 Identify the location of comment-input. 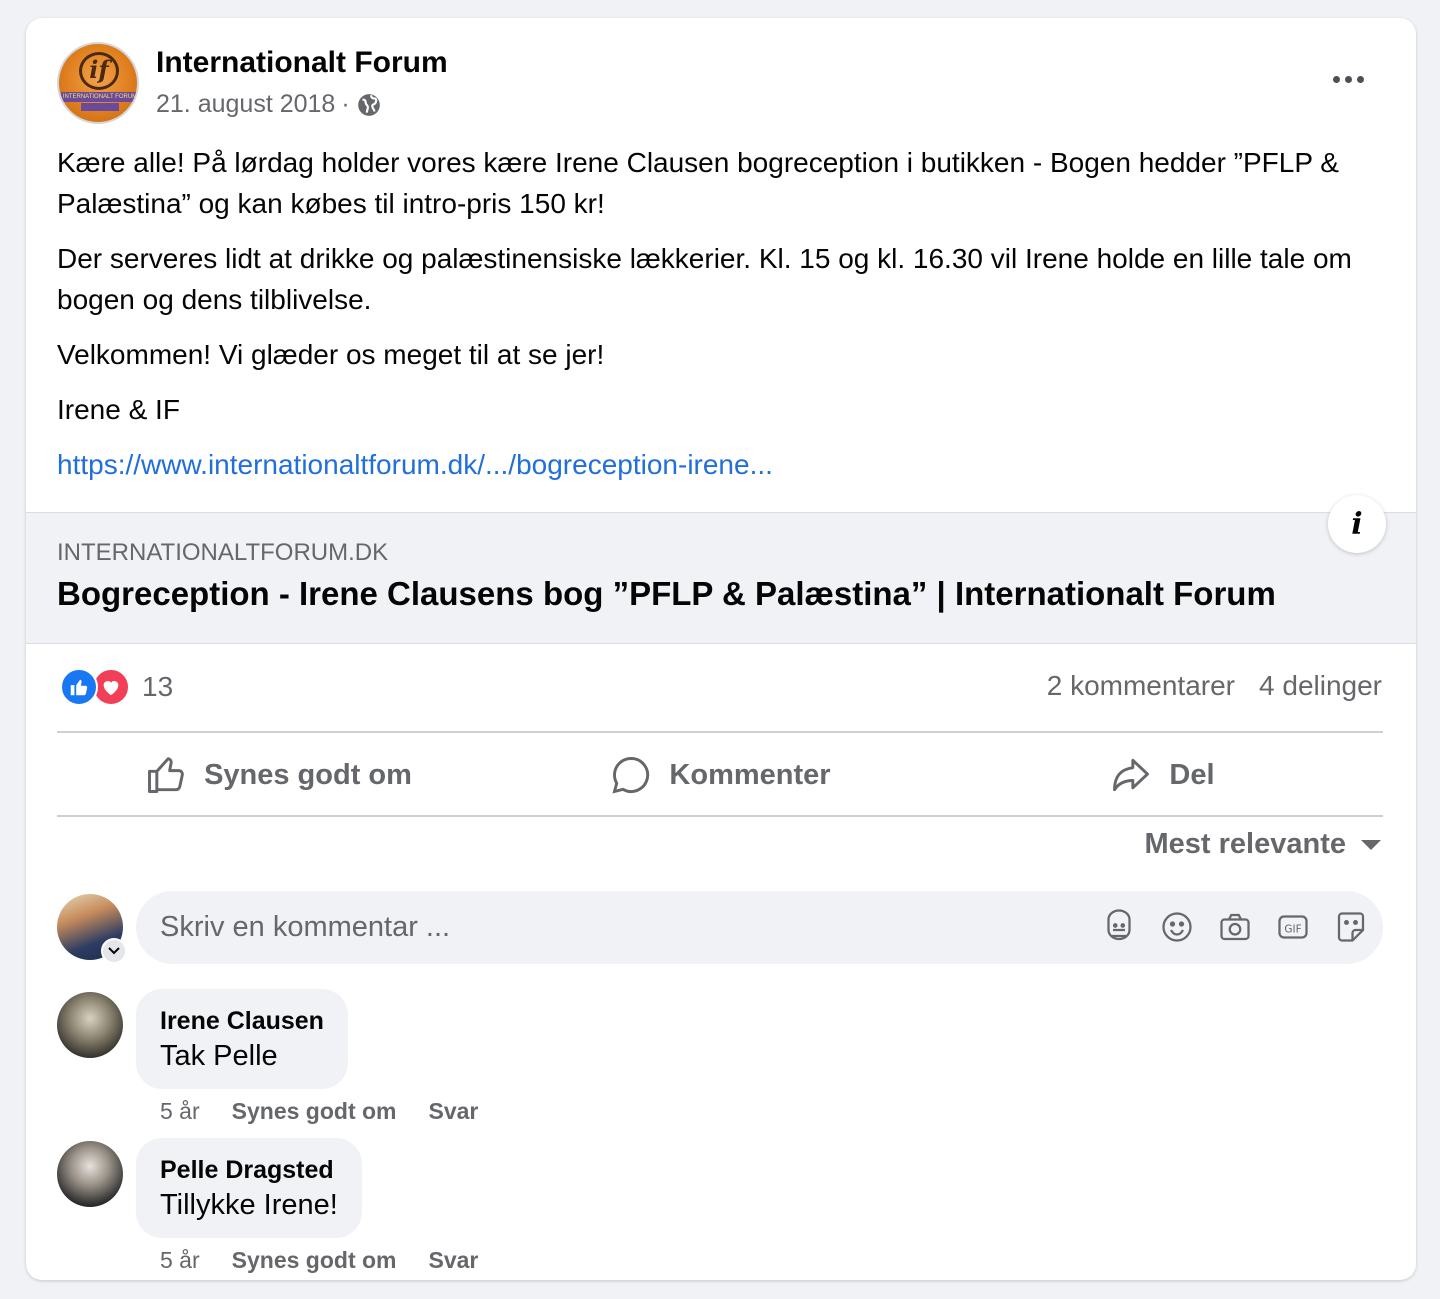
(610, 927).